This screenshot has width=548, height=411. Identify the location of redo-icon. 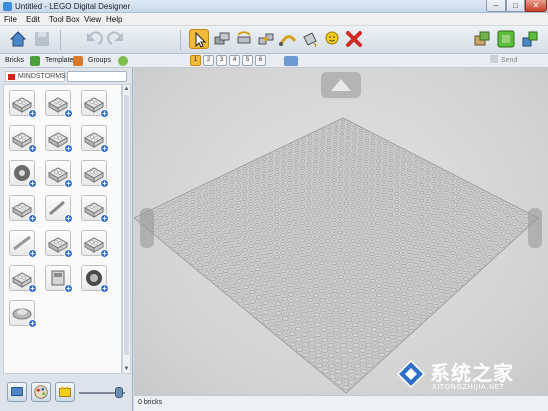
(116, 39).